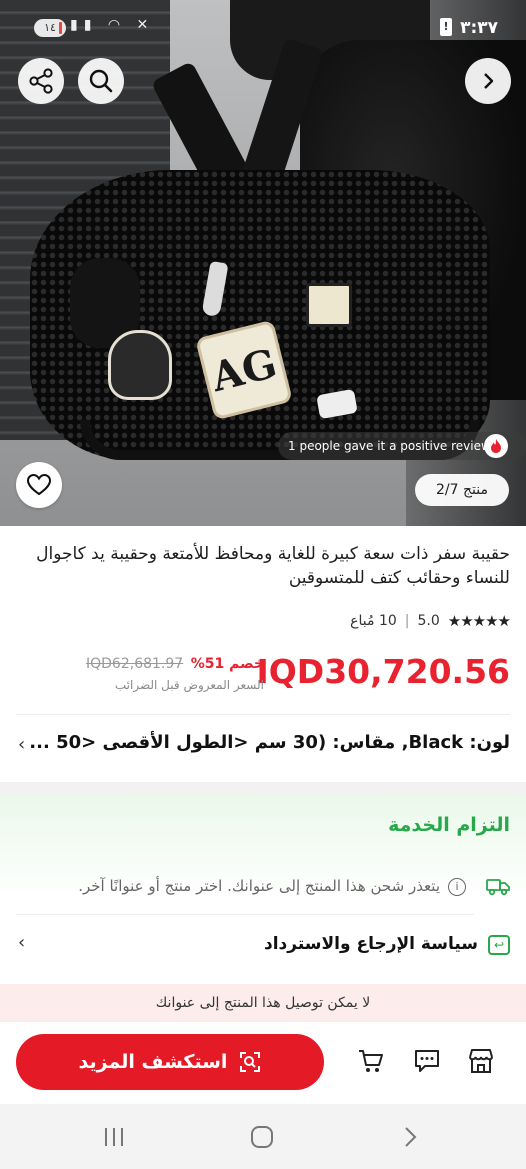 Image resolution: width=526 pixels, height=1169 pixels. What do you see at coordinates (479, 28) in the screenshot?
I see `clock: ٣:٣٧` at bounding box center [479, 28].